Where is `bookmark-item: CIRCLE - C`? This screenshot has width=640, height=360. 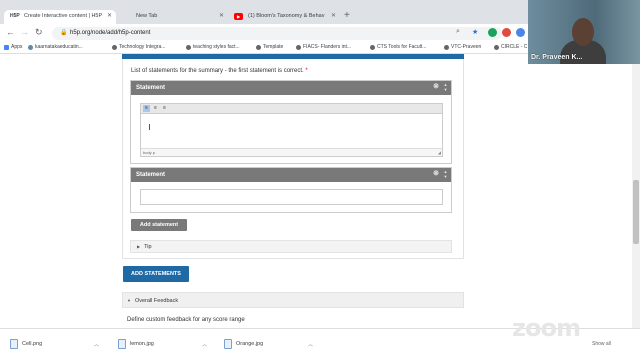
bookmark-item: CIRCLE - C is located at coordinates (510, 47).